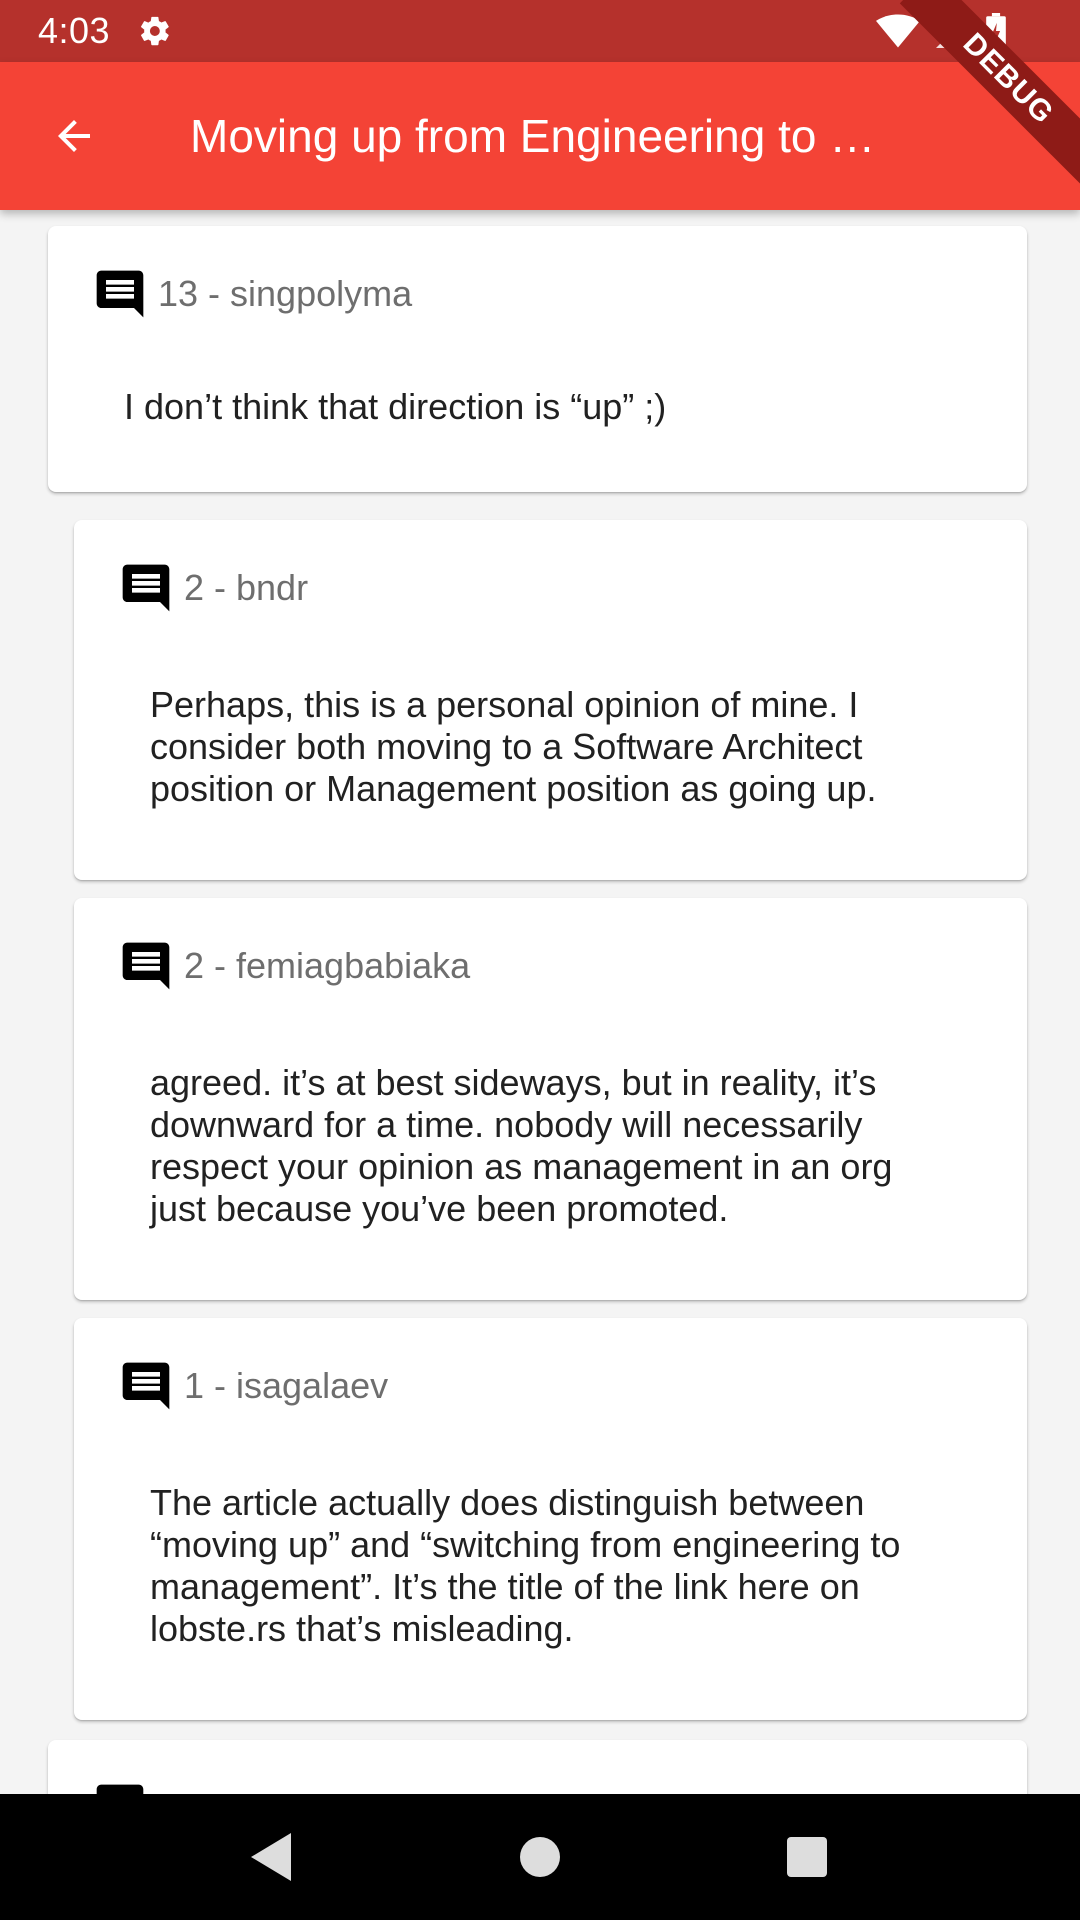 The image size is (1080, 1920). I want to click on nav-back-button, so click(273, 1857).